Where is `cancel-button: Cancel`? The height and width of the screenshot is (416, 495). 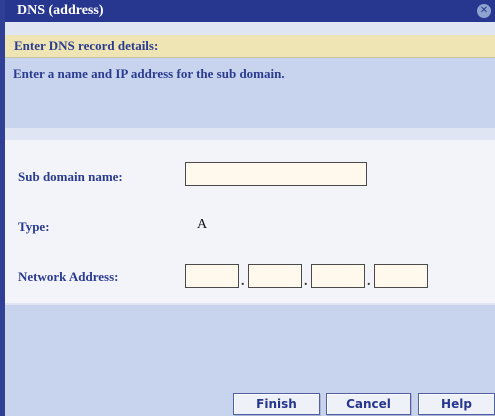
cancel-button: Cancel is located at coordinates (368, 404).